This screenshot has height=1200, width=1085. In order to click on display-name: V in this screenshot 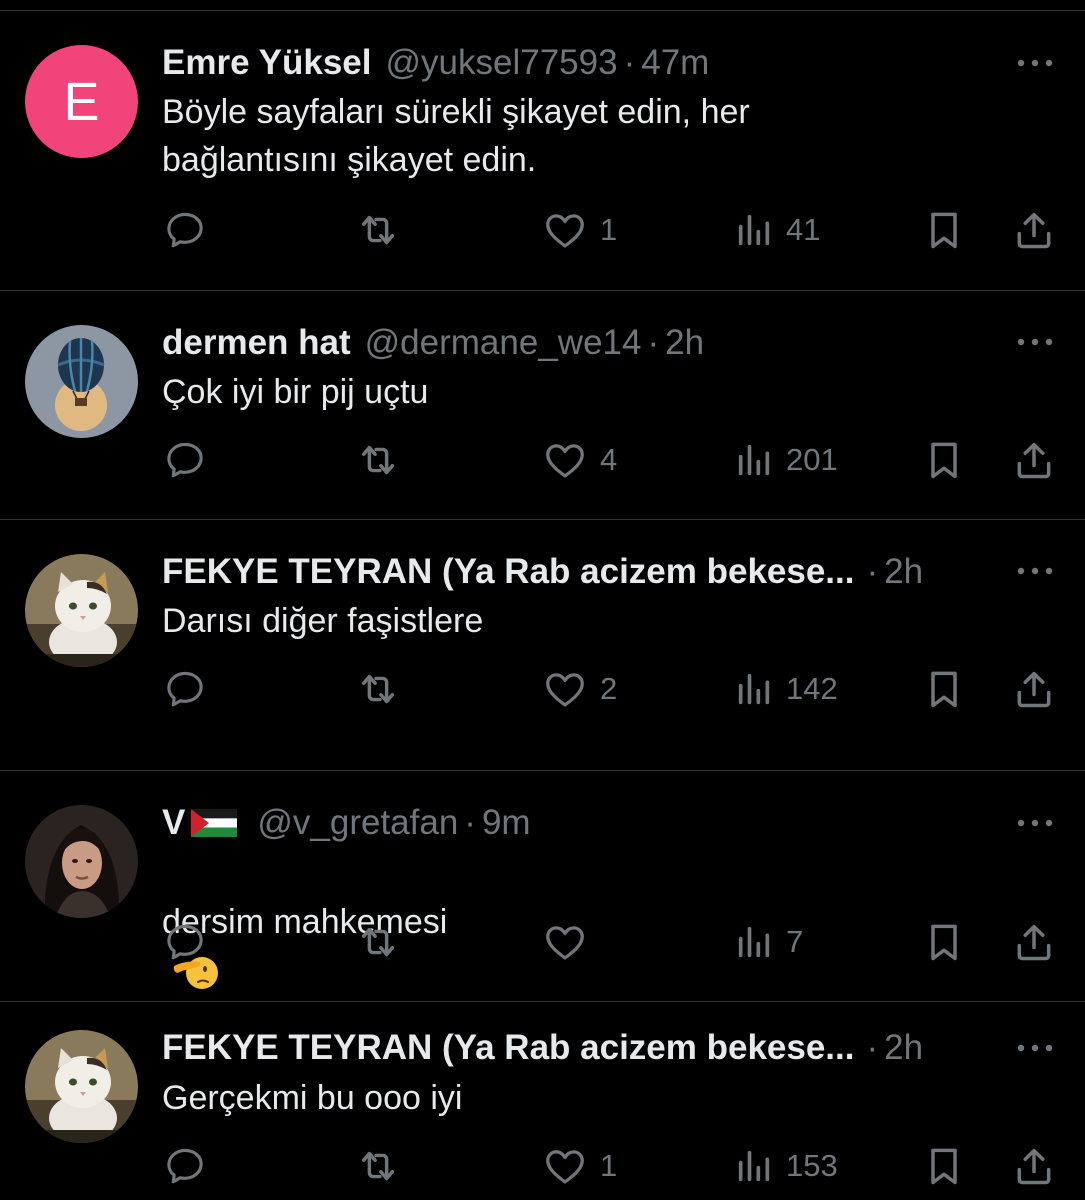, I will do `click(173, 823)`.